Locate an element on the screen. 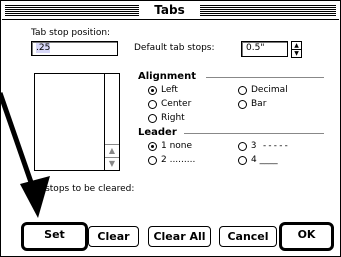 This screenshot has height=257, width=341. tab-stop-position-label: Tab stop position: is located at coordinates (71, 33).